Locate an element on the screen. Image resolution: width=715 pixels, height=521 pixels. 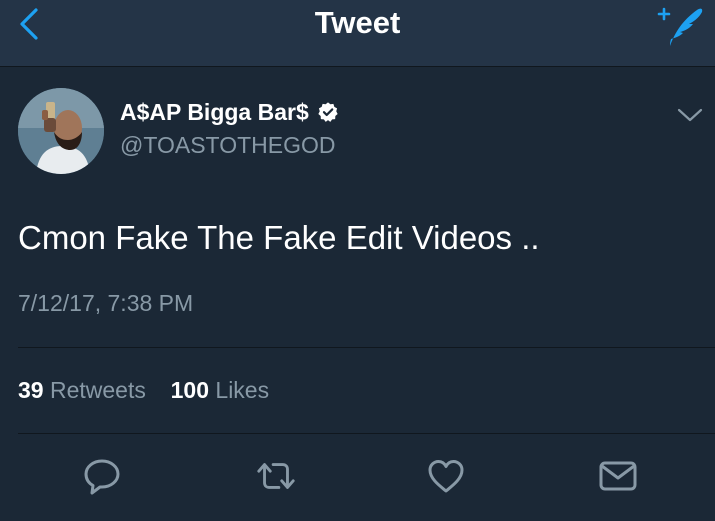
profile-photo is located at coordinates (61, 131).